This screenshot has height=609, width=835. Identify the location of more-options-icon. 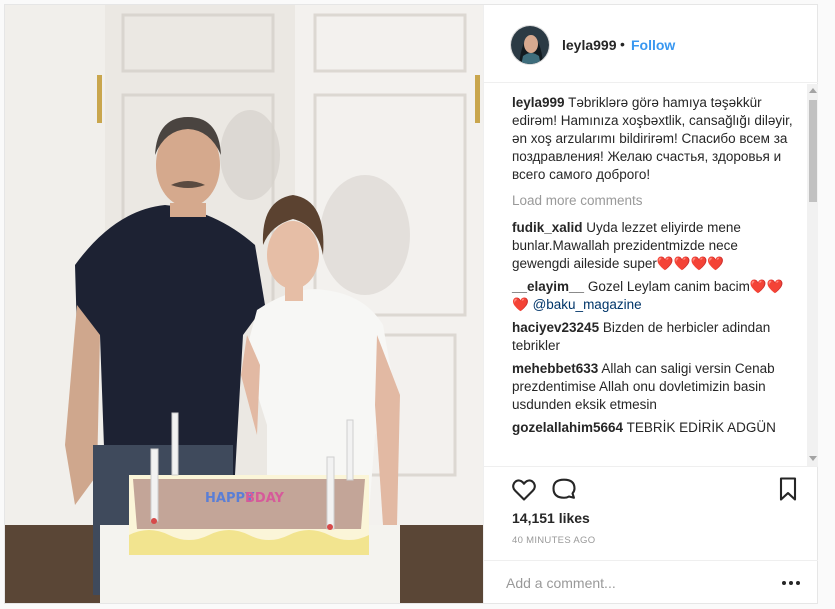
(792, 582).